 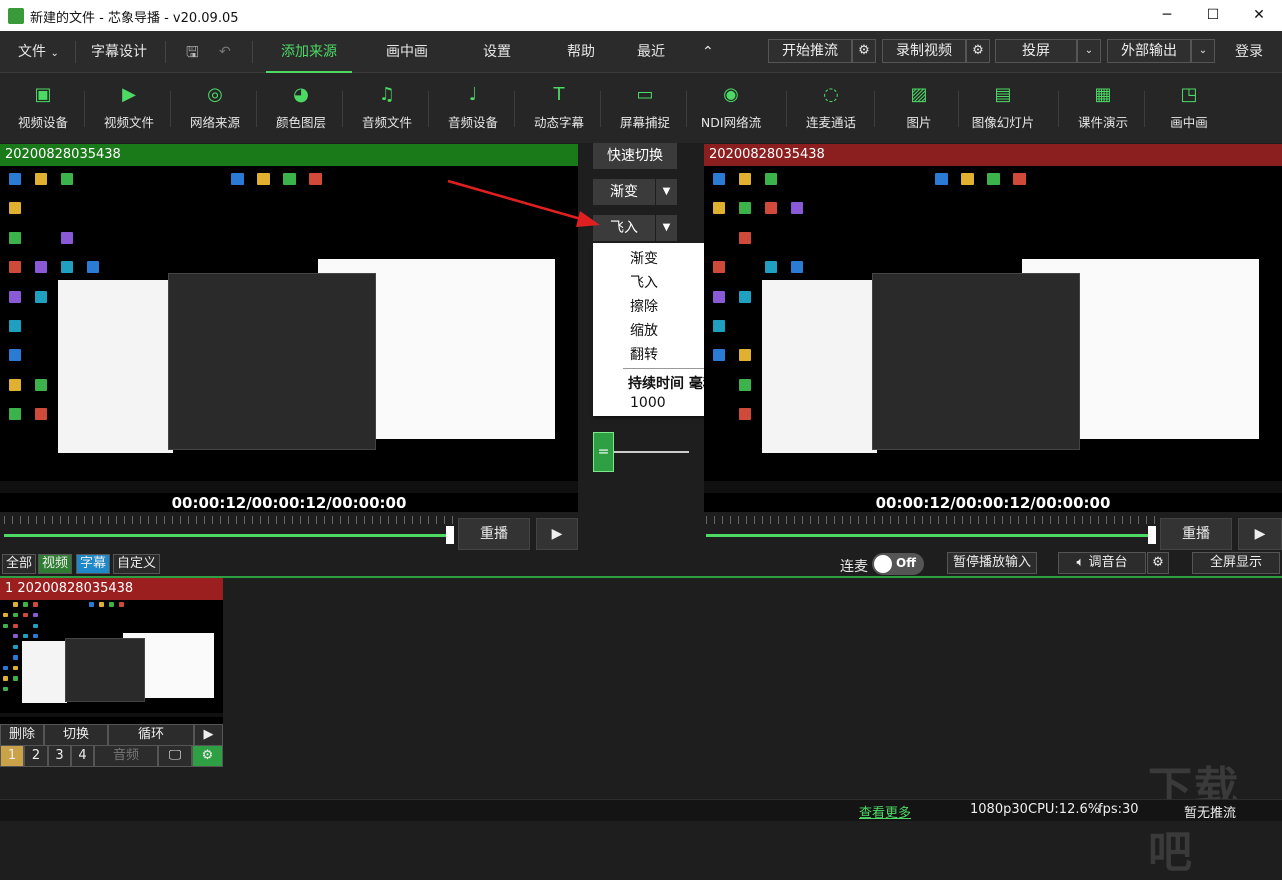 I want to click on tool-monitor: ▭ 屏幕捕捉, so click(x=645, y=108).